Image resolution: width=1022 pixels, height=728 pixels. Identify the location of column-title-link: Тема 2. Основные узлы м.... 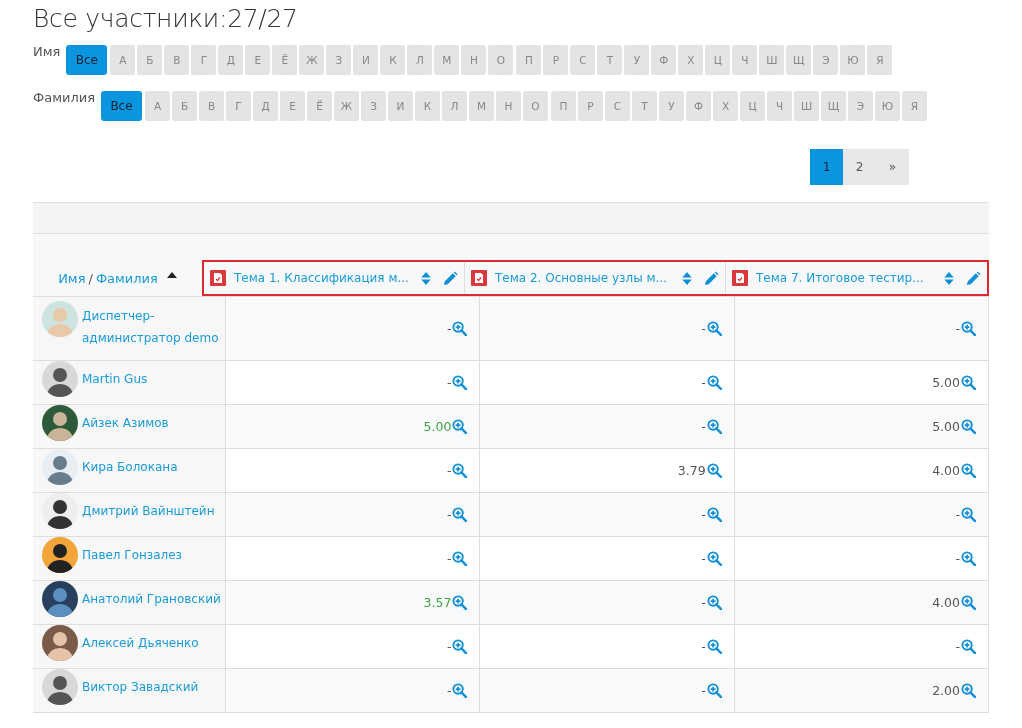
(584, 278).